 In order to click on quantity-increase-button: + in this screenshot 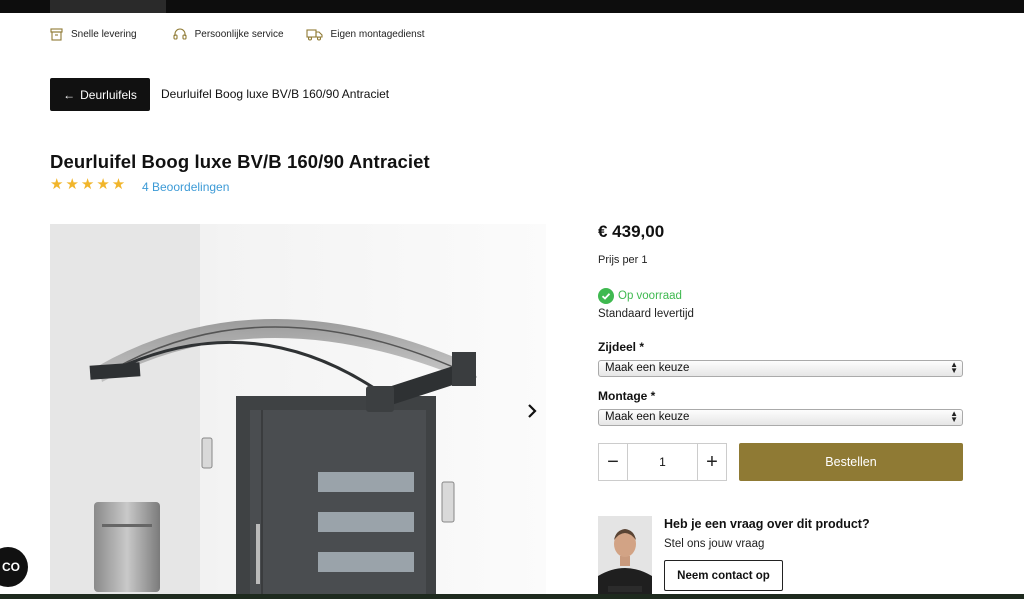, I will do `click(711, 462)`.